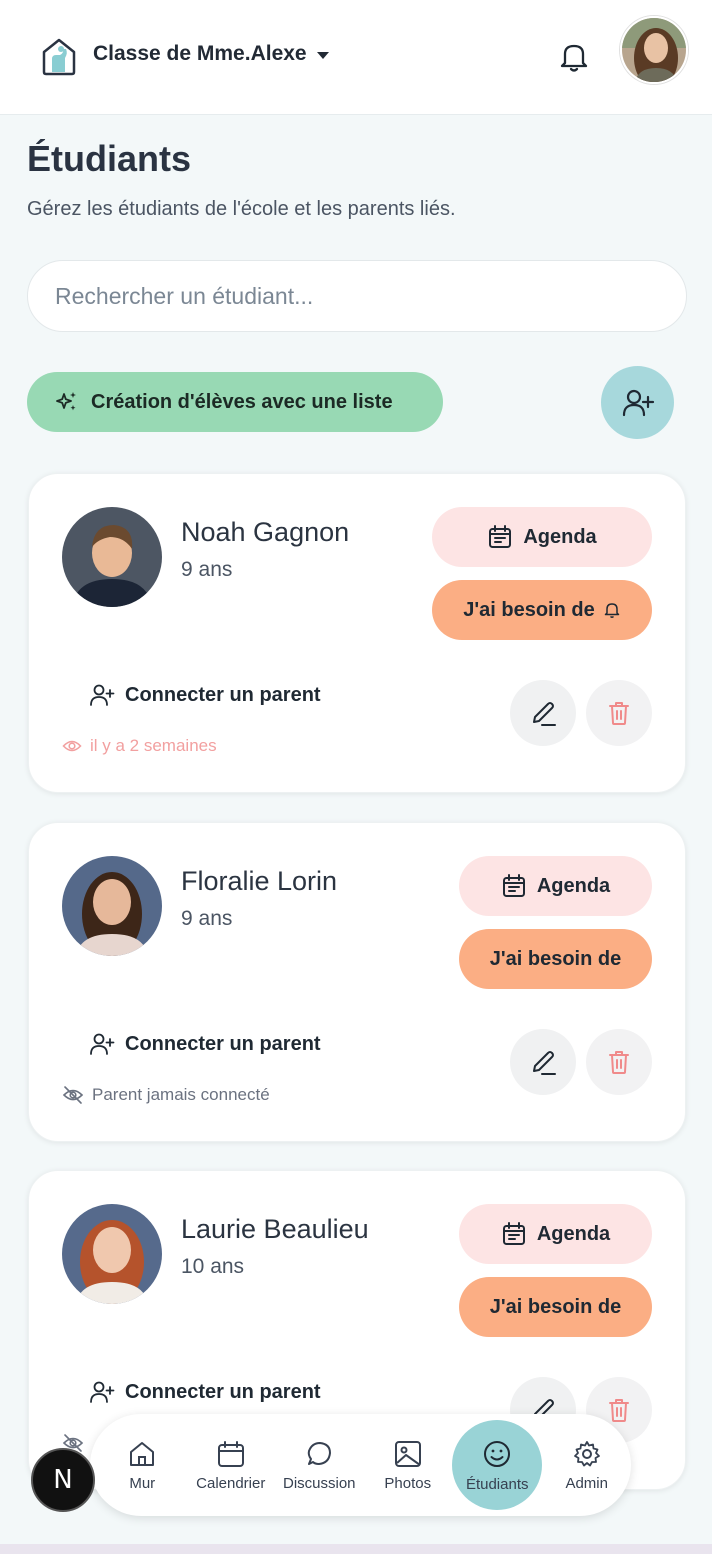  Describe the element at coordinates (356, 1549) in the screenshot. I see `bottom-strip` at that location.